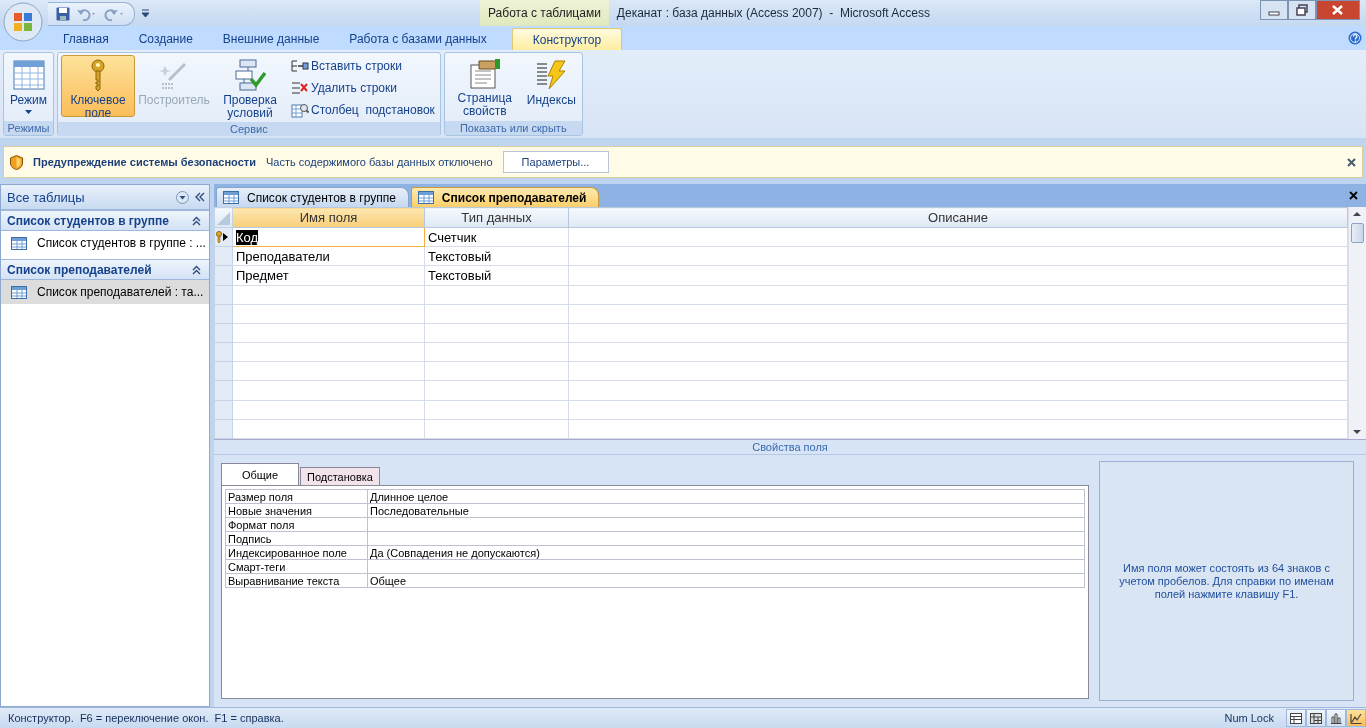  What do you see at coordinates (296, 552) in the screenshot?
I see `property-label: Индексированное поле` at bounding box center [296, 552].